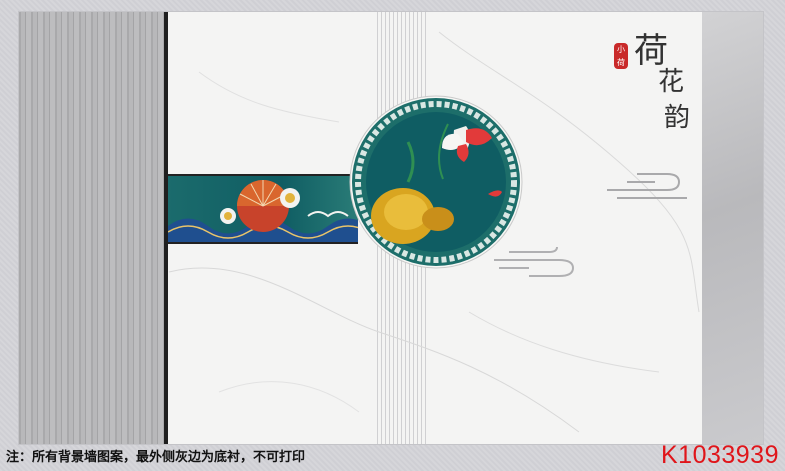 The width and height of the screenshot is (785, 471). I want to click on title-calligraphy: 荷 花 韵, so click(660, 81).